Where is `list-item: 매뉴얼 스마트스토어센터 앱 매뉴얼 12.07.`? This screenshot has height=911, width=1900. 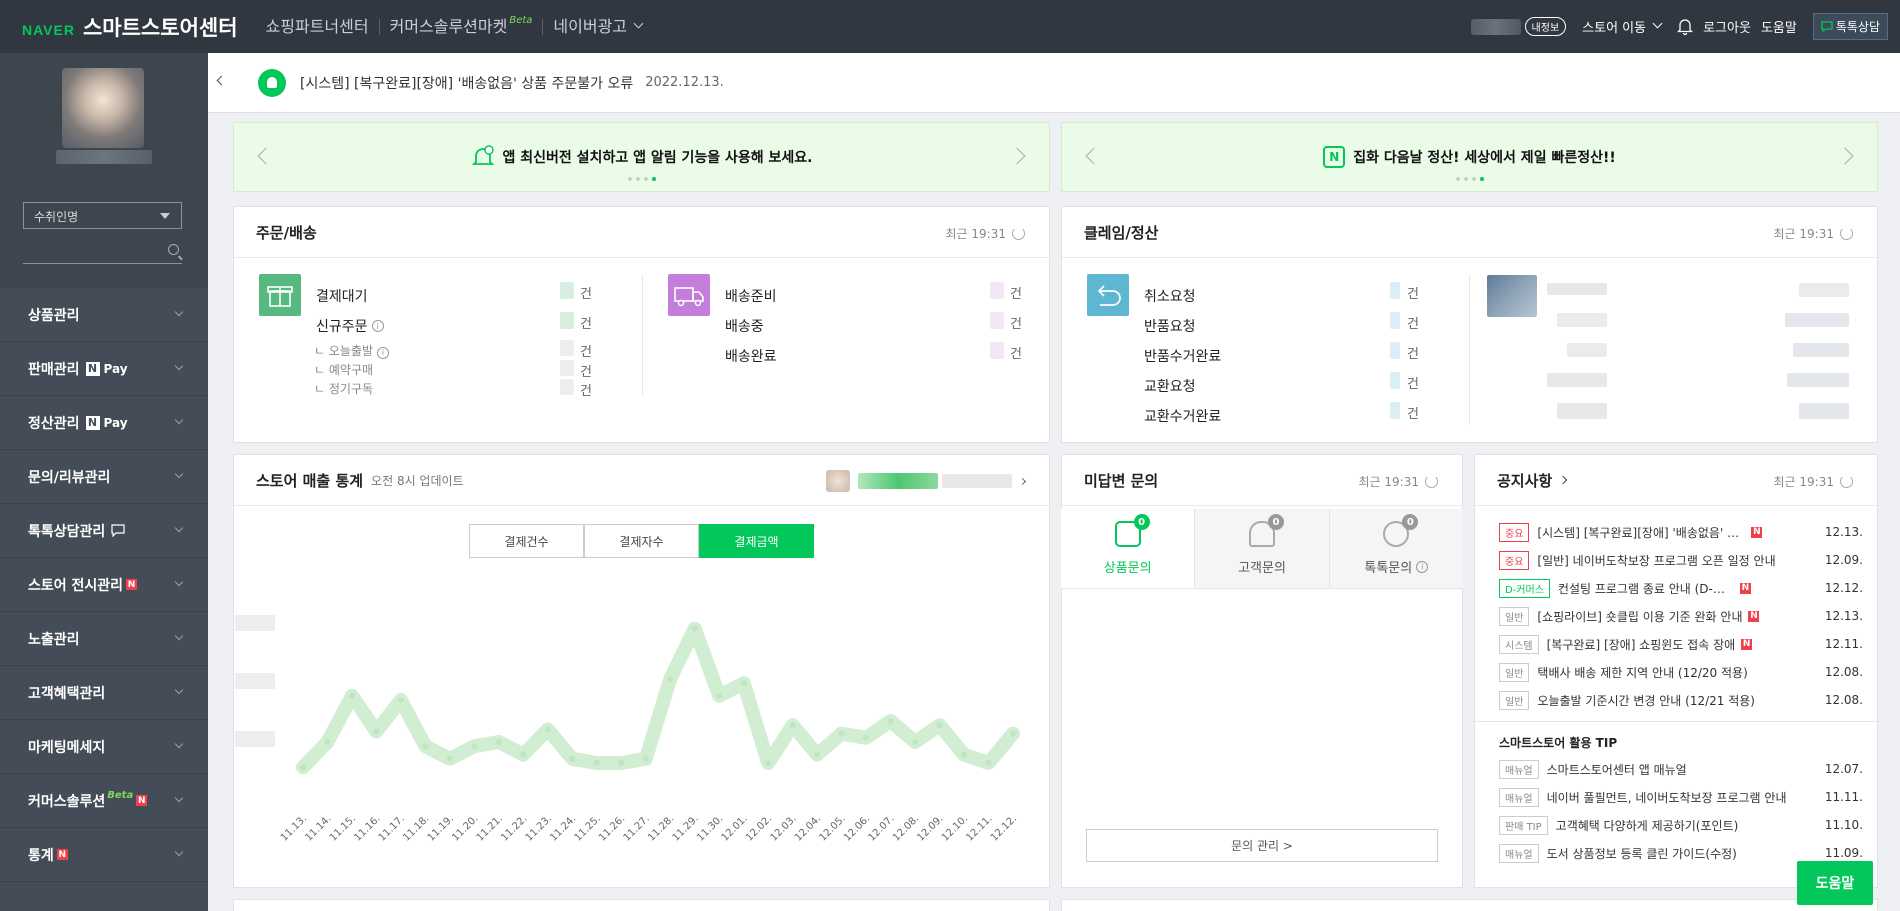
list-item: 매뉴얼 스마트스토어센터 앱 매뉴얼 12.07. is located at coordinates (1681, 769).